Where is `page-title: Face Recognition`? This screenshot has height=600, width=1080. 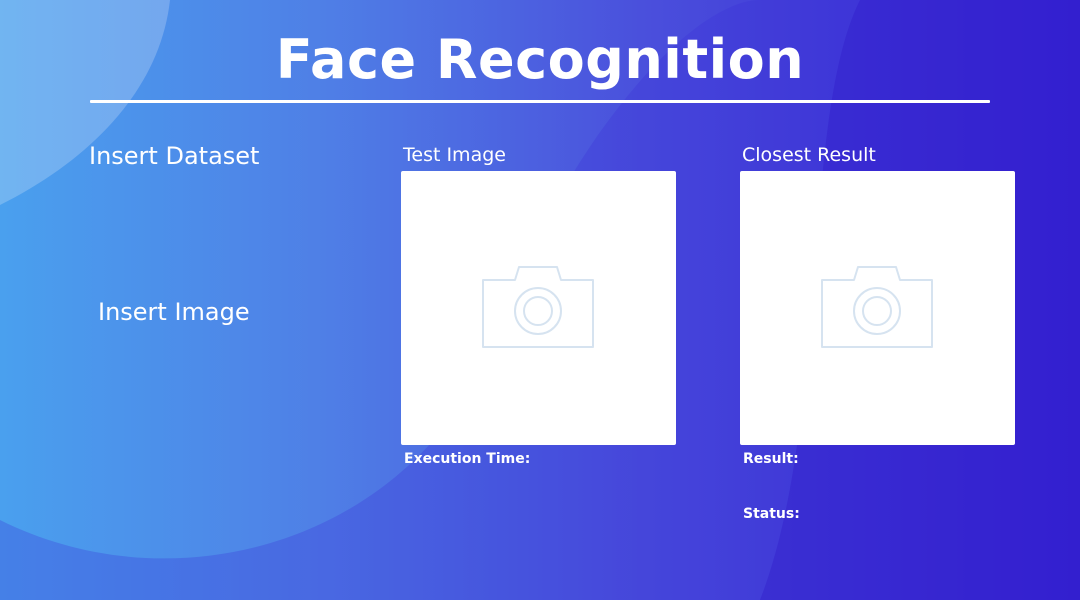
page-title: Face Recognition is located at coordinates (540, 59).